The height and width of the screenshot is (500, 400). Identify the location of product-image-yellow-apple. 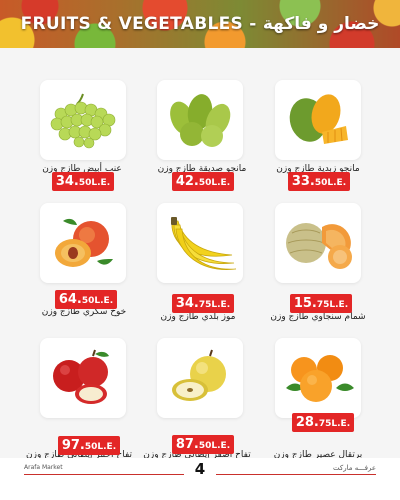
(200, 378).